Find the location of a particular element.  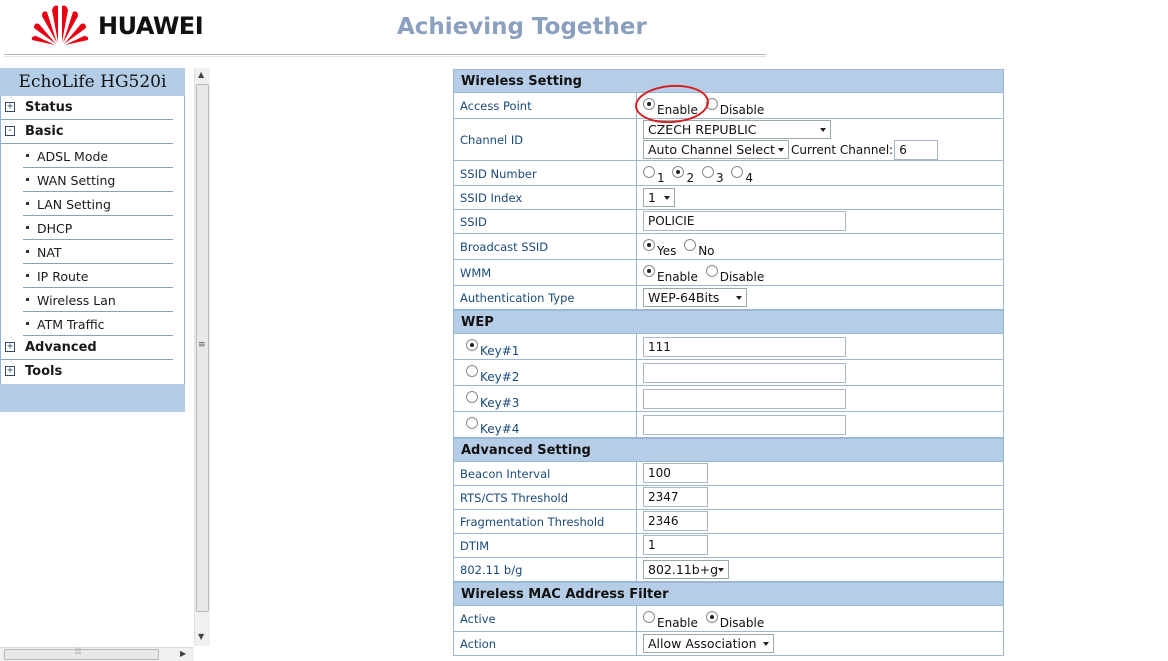

nav-subitem-dhcp: DHCP is located at coordinates (98, 228).